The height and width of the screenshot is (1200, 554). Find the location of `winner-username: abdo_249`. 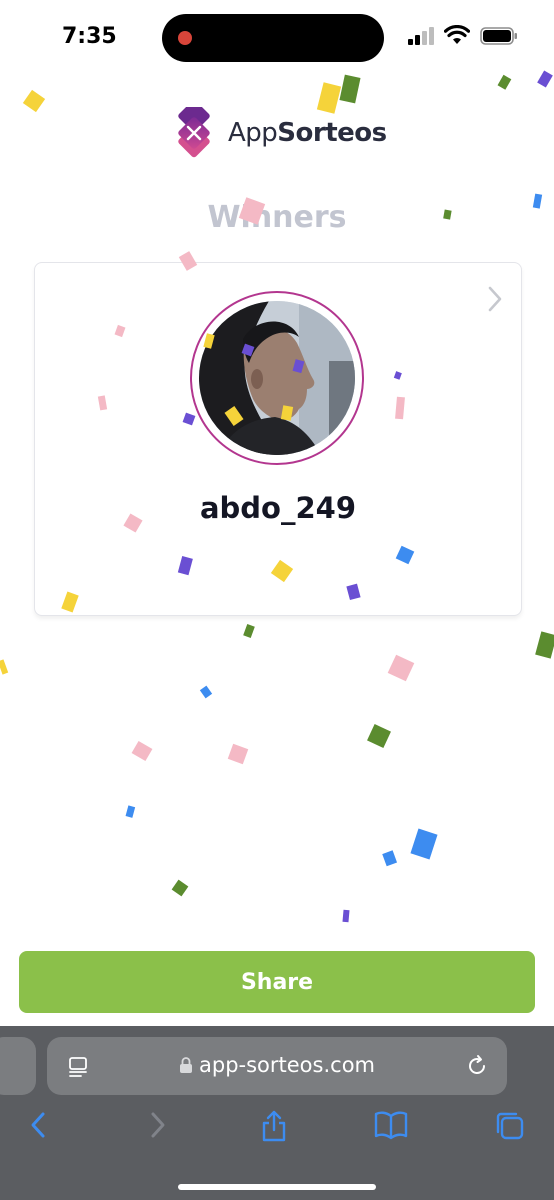

winner-username: abdo_249 is located at coordinates (278, 508).